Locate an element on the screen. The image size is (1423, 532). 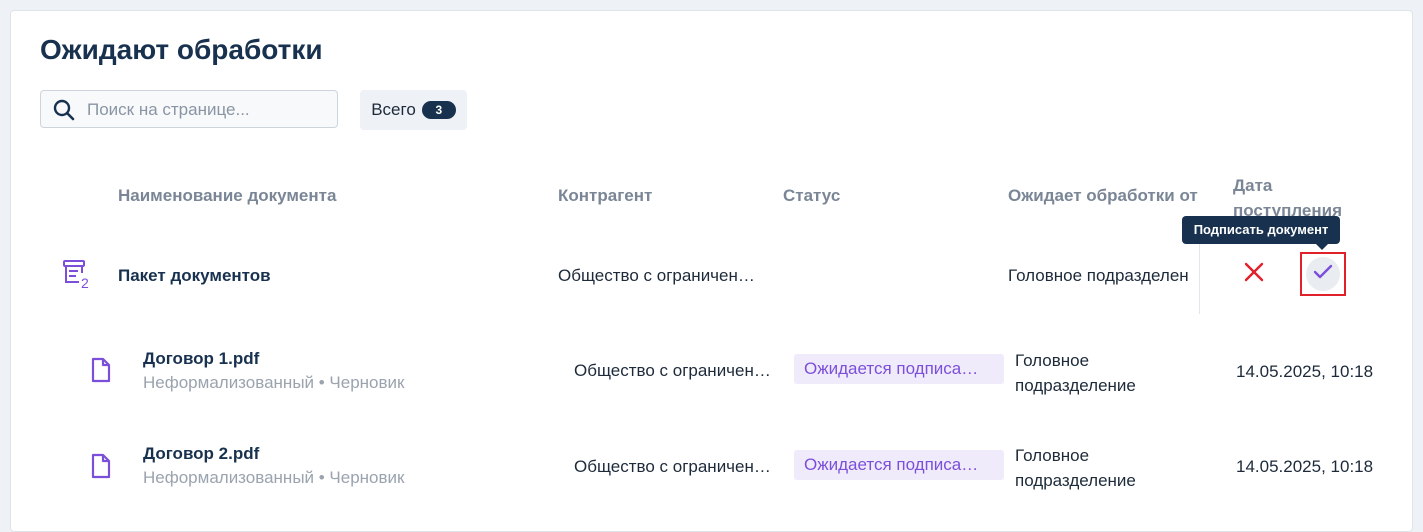
column-header-awaiting-from: Ожидает обработки от is located at coordinates (1103, 196).